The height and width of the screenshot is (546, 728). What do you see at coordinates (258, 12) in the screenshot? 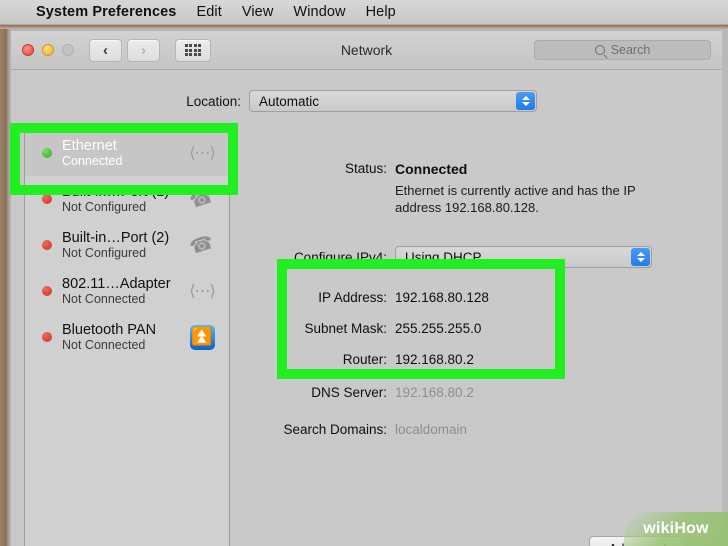
I see `menu-item-view: View` at bounding box center [258, 12].